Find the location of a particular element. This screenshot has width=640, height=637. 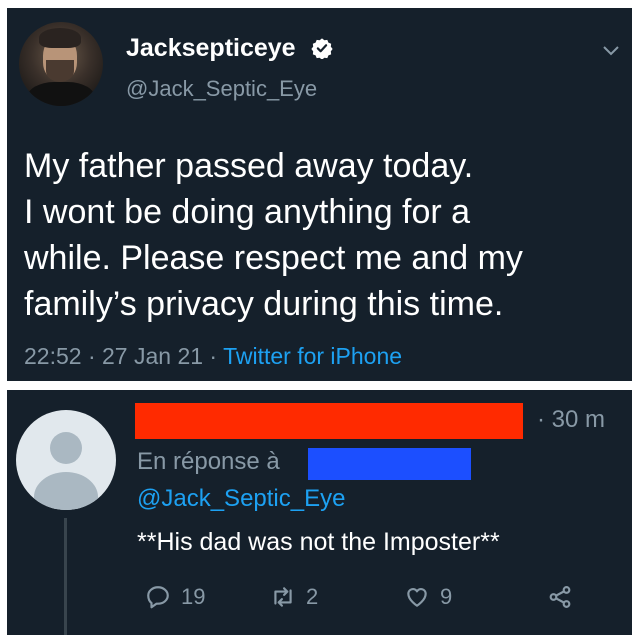

like-icon is located at coordinates (417, 597).